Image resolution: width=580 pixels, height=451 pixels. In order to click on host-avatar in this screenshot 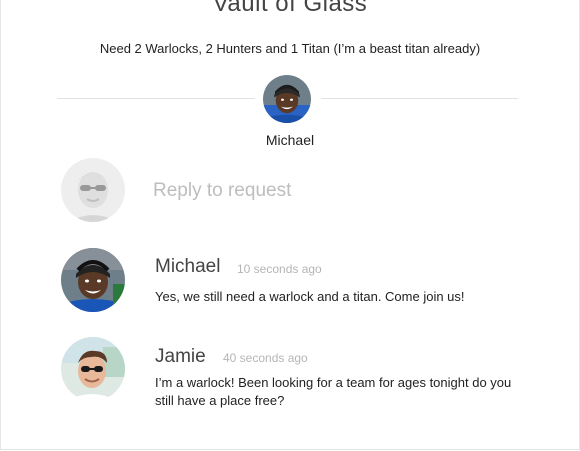, I will do `click(287, 99)`.